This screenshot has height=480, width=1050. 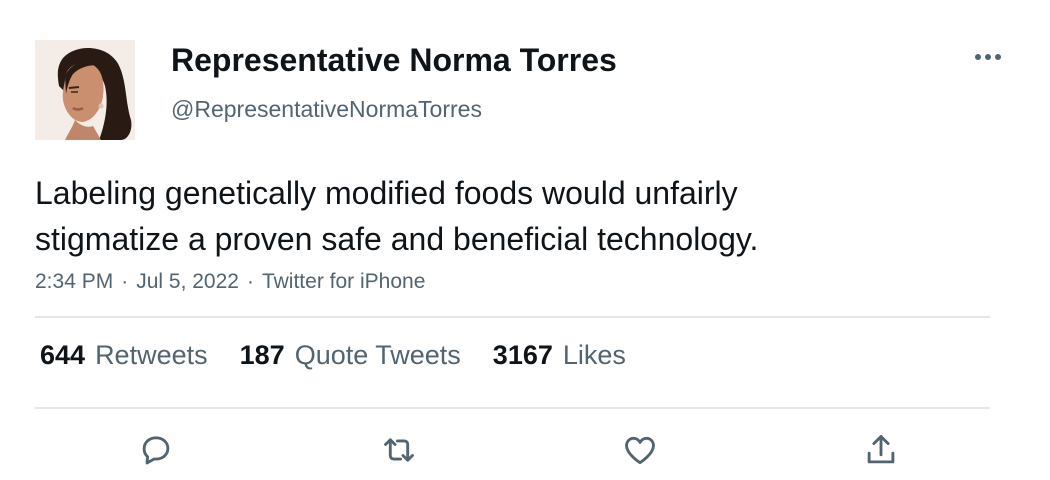 I want to click on quote-tweets-count: 187, so click(x=262, y=355).